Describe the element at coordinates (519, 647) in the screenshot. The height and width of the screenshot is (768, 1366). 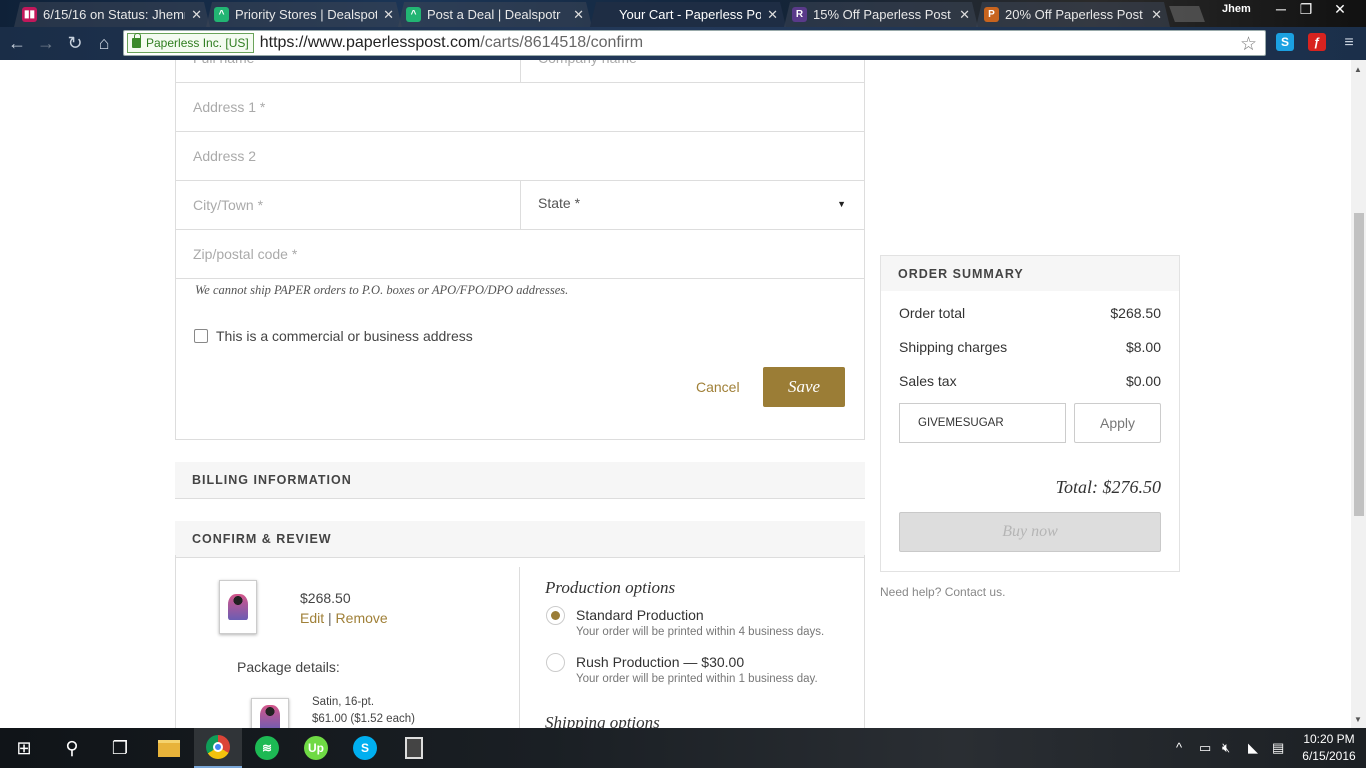
I see `column-divider` at that location.